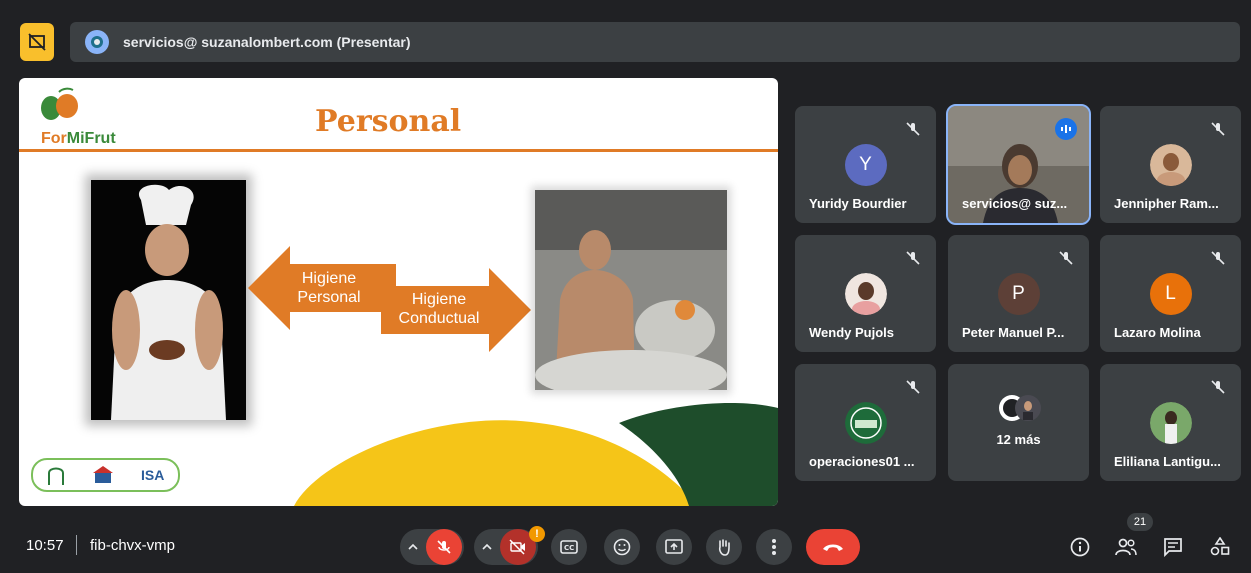  Describe the element at coordinates (413, 547) in the screenshot. I see `mic-options-chevron` at that location.